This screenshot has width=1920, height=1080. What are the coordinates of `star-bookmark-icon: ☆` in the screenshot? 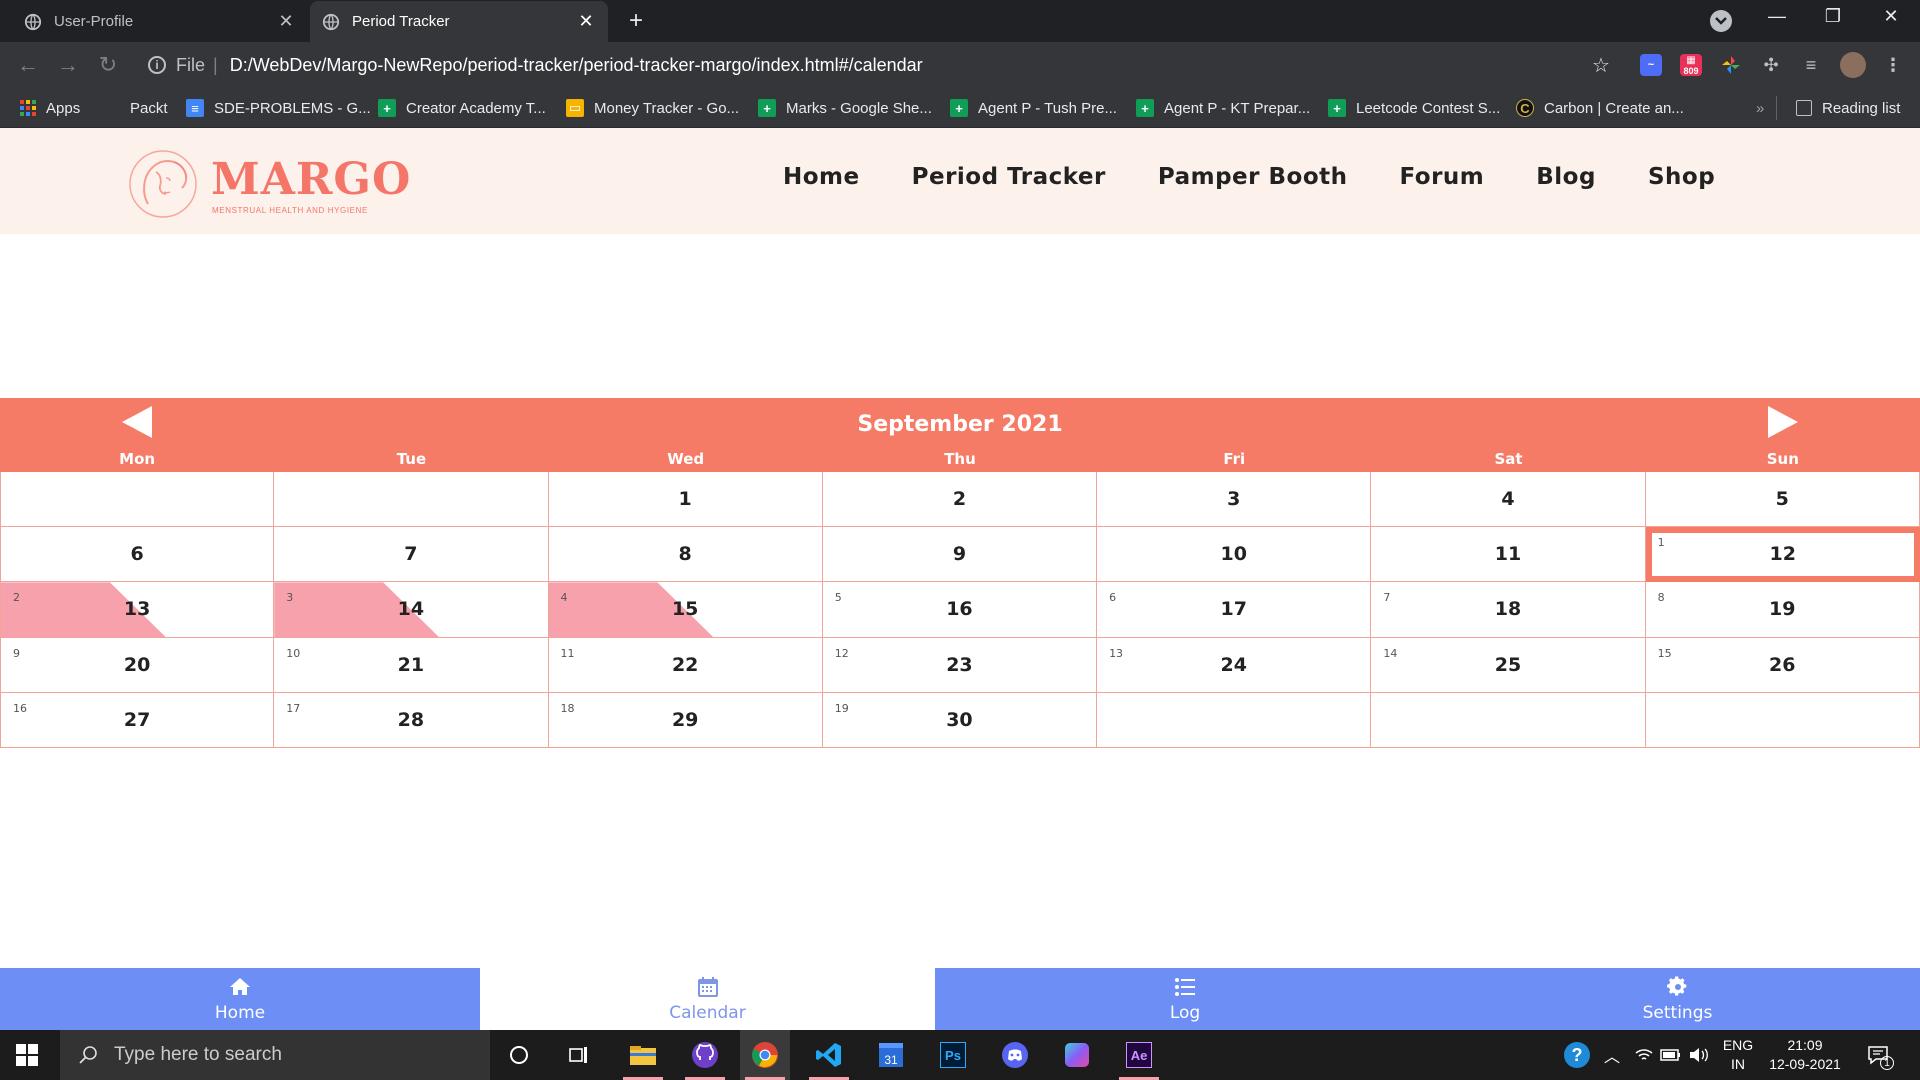 It's located at (1601, 65).